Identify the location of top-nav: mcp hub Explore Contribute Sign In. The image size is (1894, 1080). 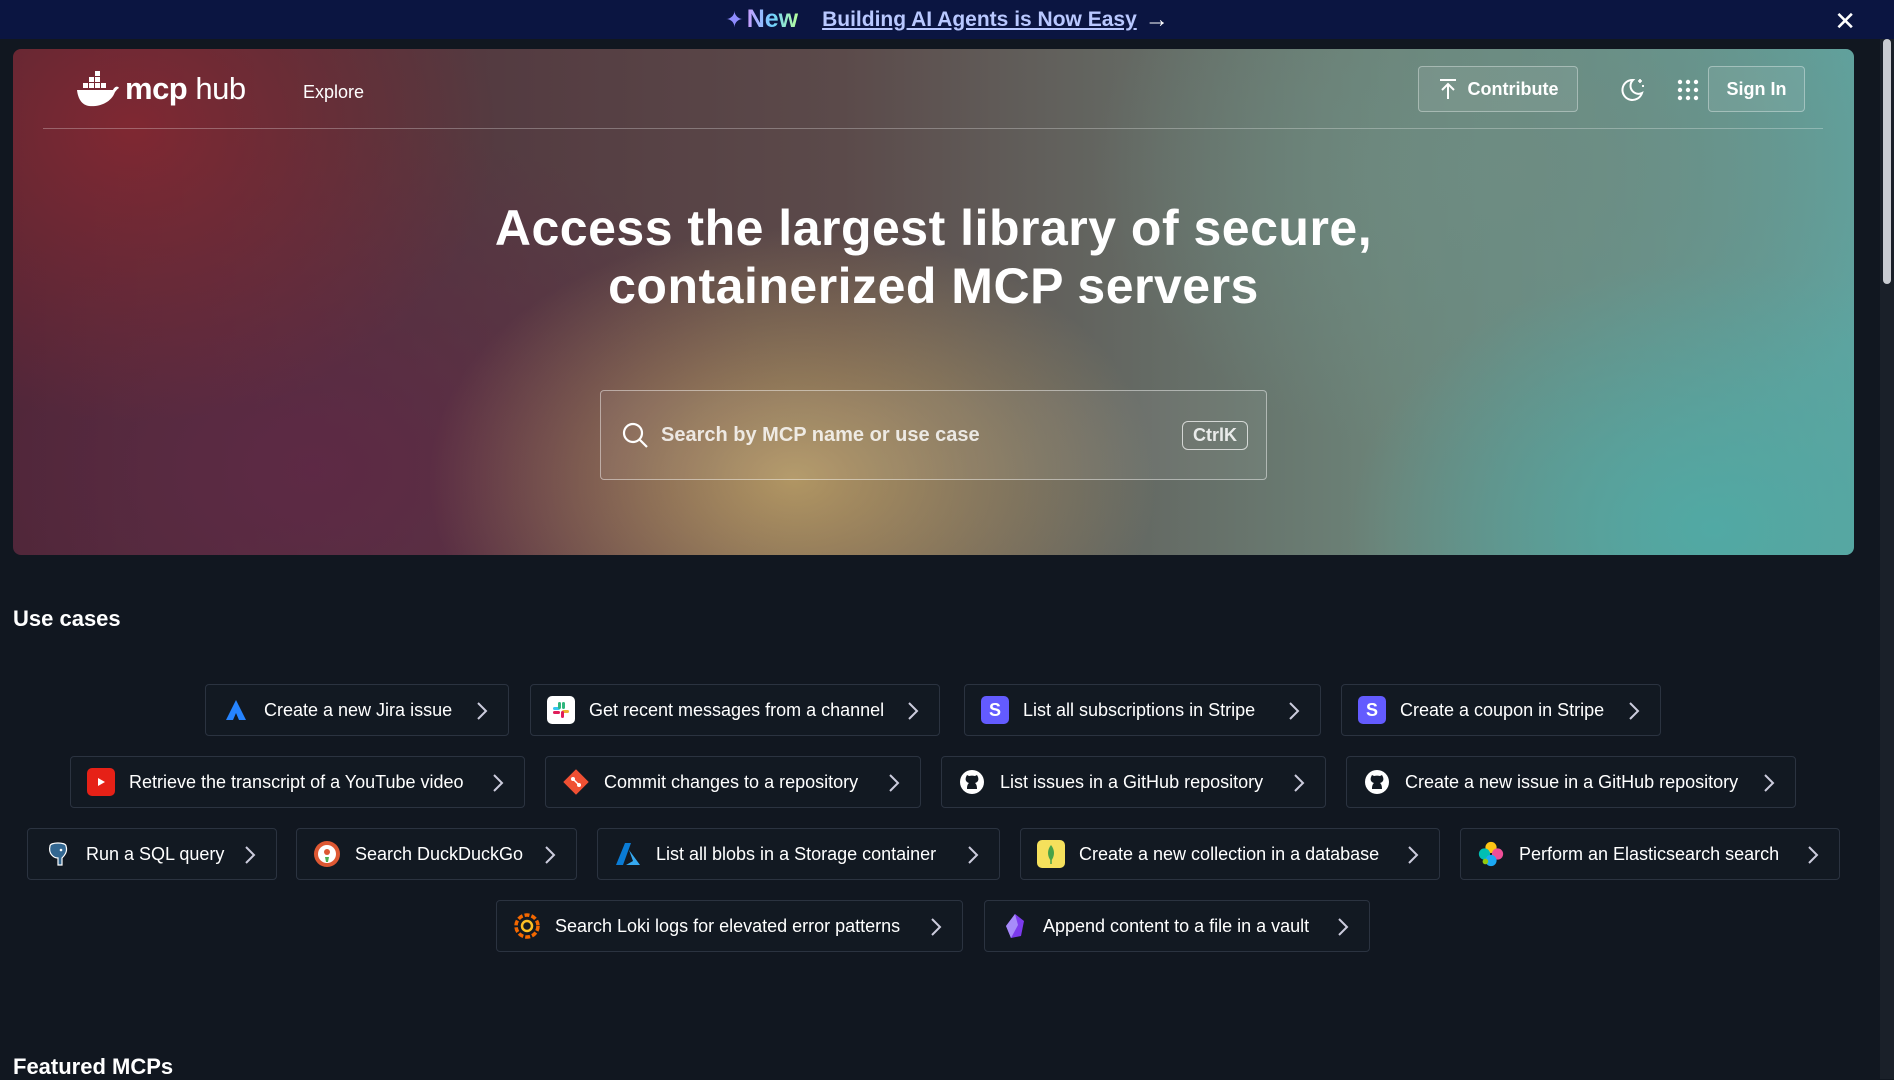
(933, 89).